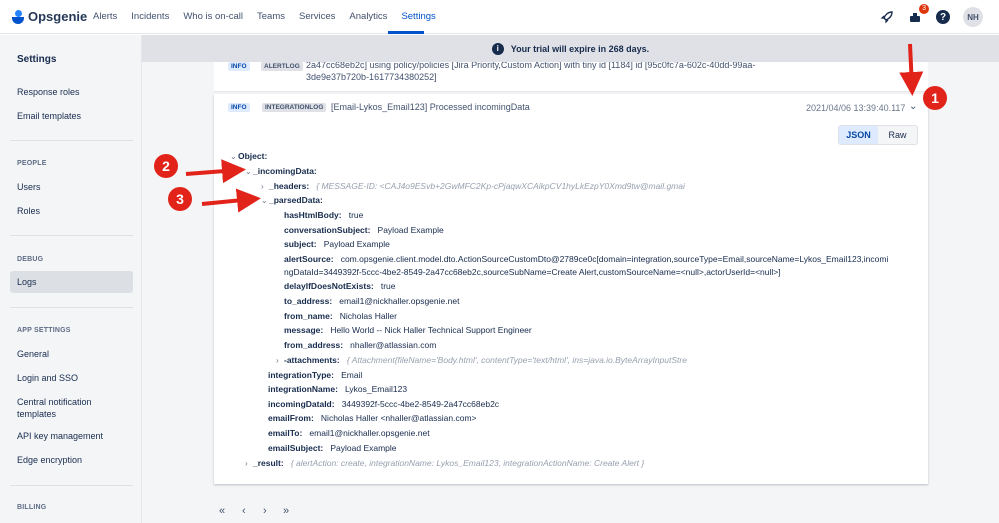 This screenshot has height=523, width=999. What do you see at coordinates (166, 166) in the screenshot?
I see `callout-2: 2` at bounding box center [166, 166].